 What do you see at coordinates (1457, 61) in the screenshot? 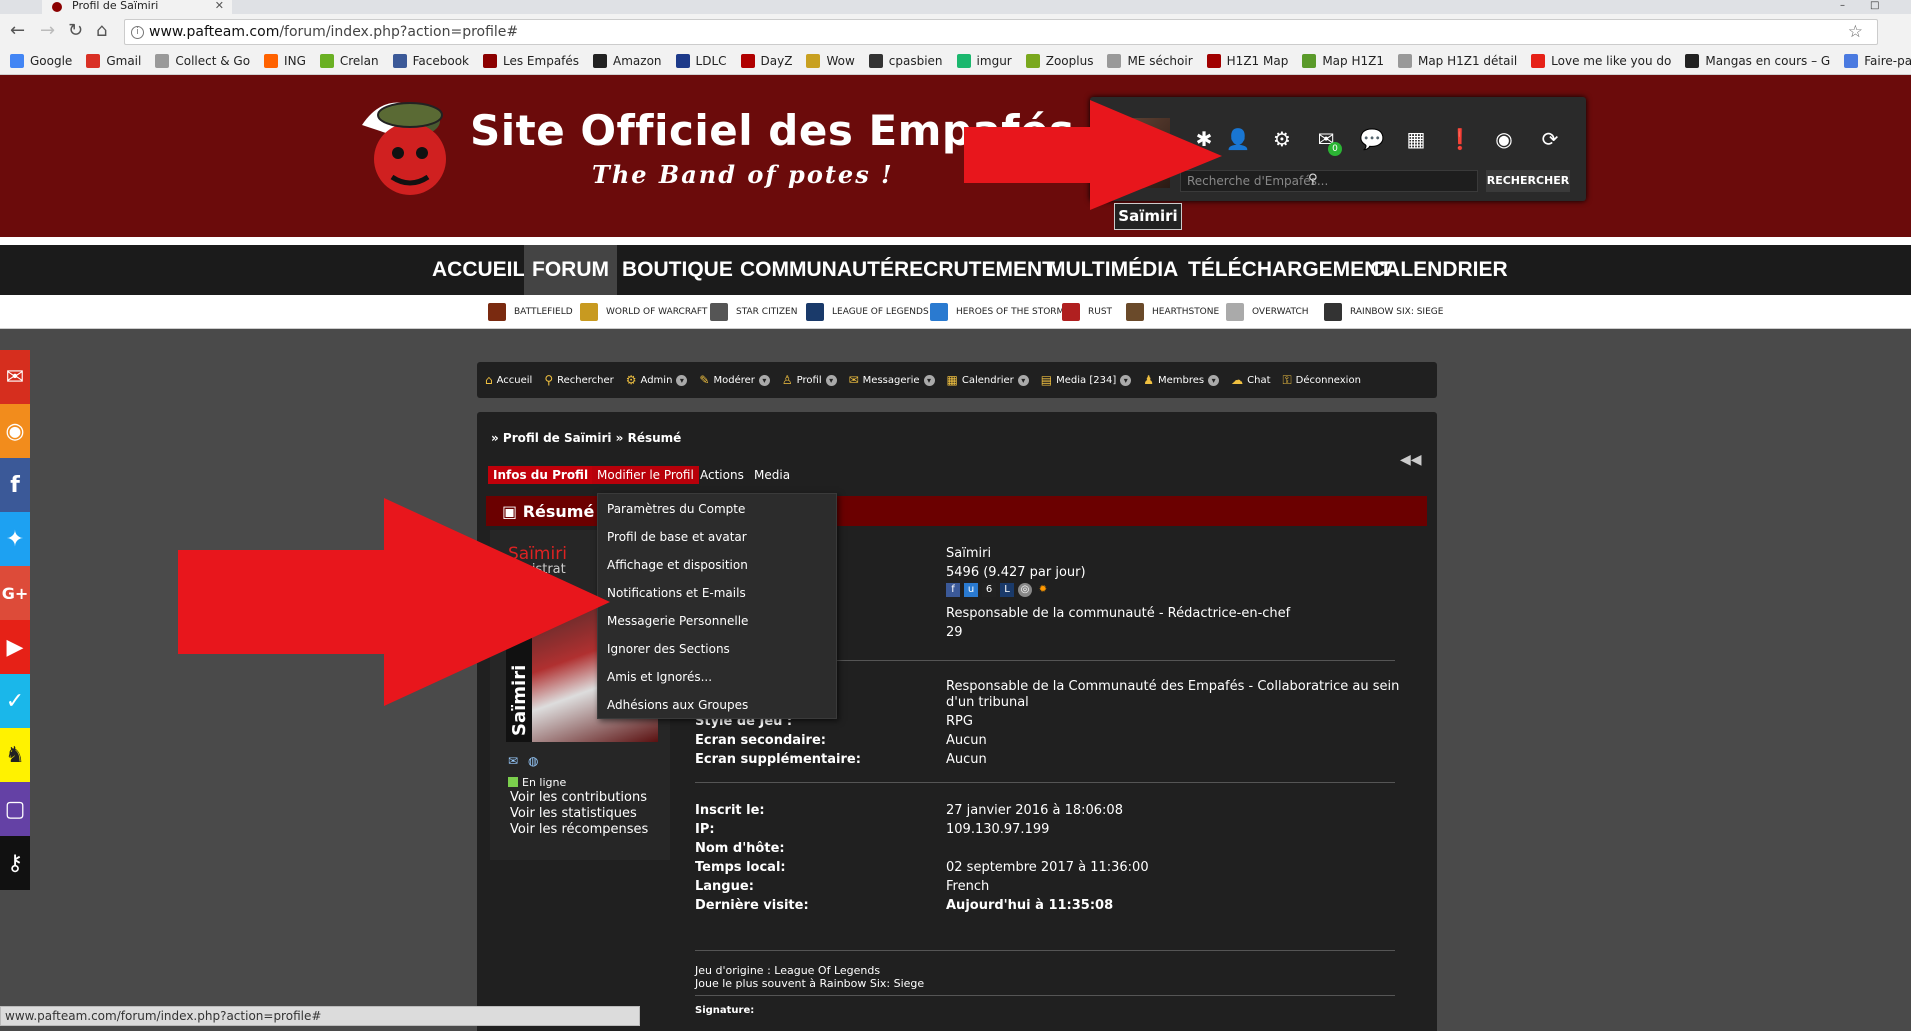
I see `bookmark-item: Map H1Z1 détail` at bounding box center [1457, 61].